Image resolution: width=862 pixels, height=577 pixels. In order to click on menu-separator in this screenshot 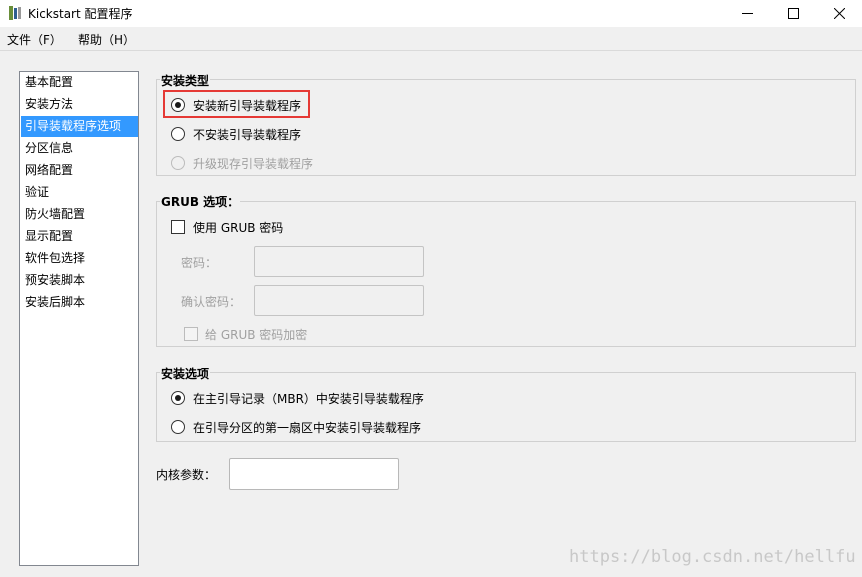, I will do `click(431, 50)`.